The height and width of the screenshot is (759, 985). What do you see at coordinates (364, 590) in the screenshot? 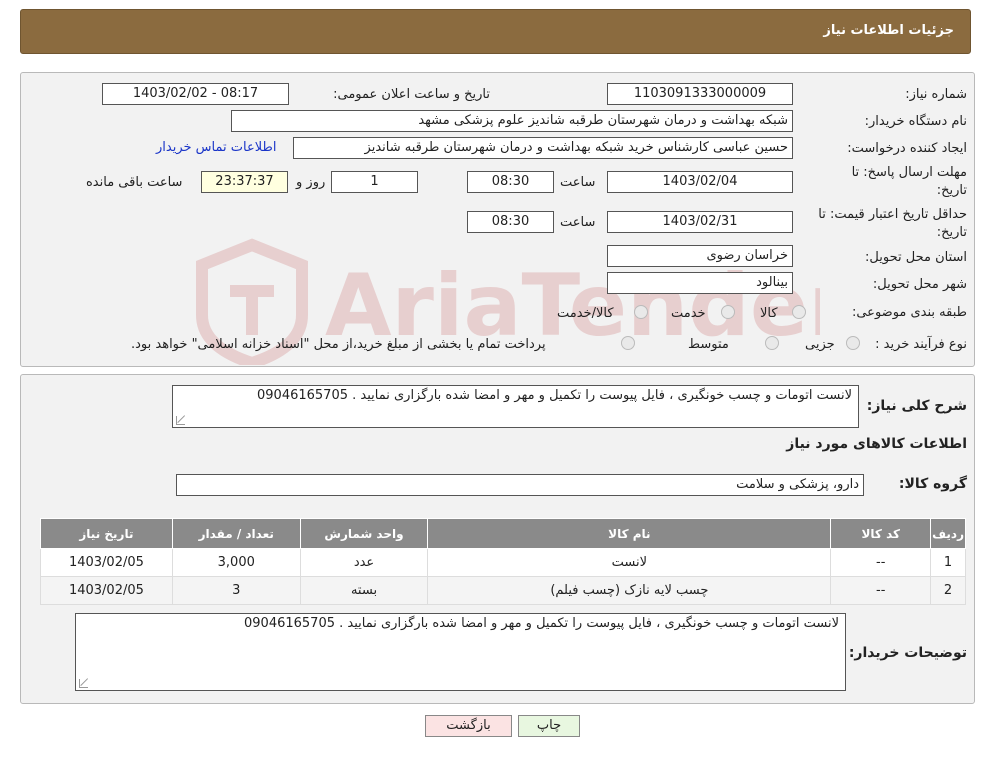
I see `cell-unit: بسته` at bounding box center [364, 590].